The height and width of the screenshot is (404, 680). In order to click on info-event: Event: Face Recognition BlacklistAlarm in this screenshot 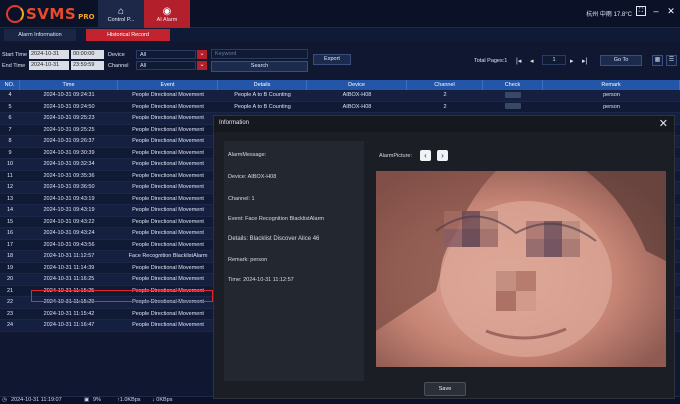, I will do `click(276, 219)`.